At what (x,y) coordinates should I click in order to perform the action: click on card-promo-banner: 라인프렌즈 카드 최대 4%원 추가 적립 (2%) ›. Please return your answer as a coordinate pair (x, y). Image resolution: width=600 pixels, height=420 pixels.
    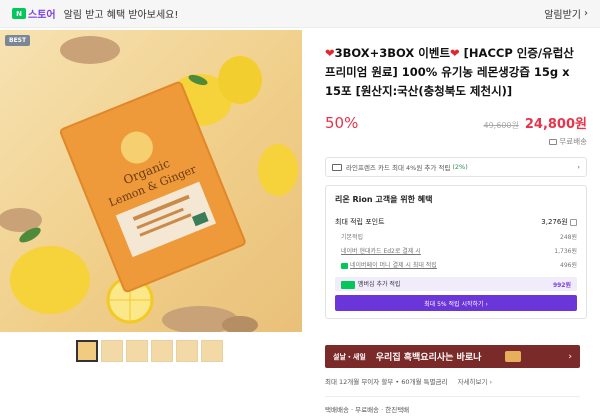
    Looking at the image, I should click on (456, 167).